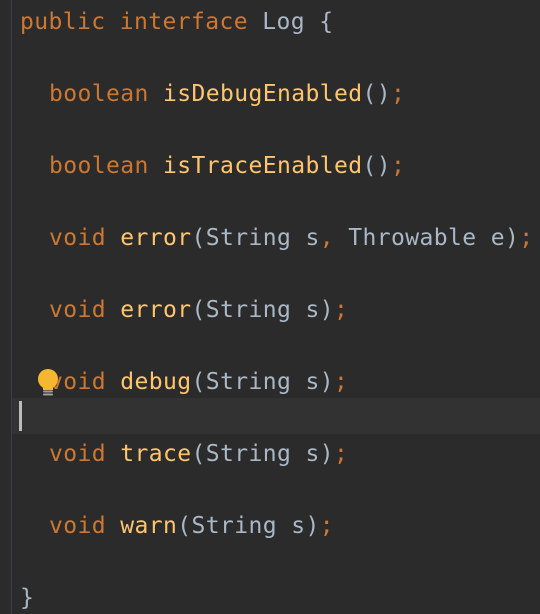 Image resolution: width=540 pixels, height=614 pixels. What do you see at coordinates (262, 166) in the screenshot?
I see `method-name: isTraceEnabled` at bounding box center [262, 166].